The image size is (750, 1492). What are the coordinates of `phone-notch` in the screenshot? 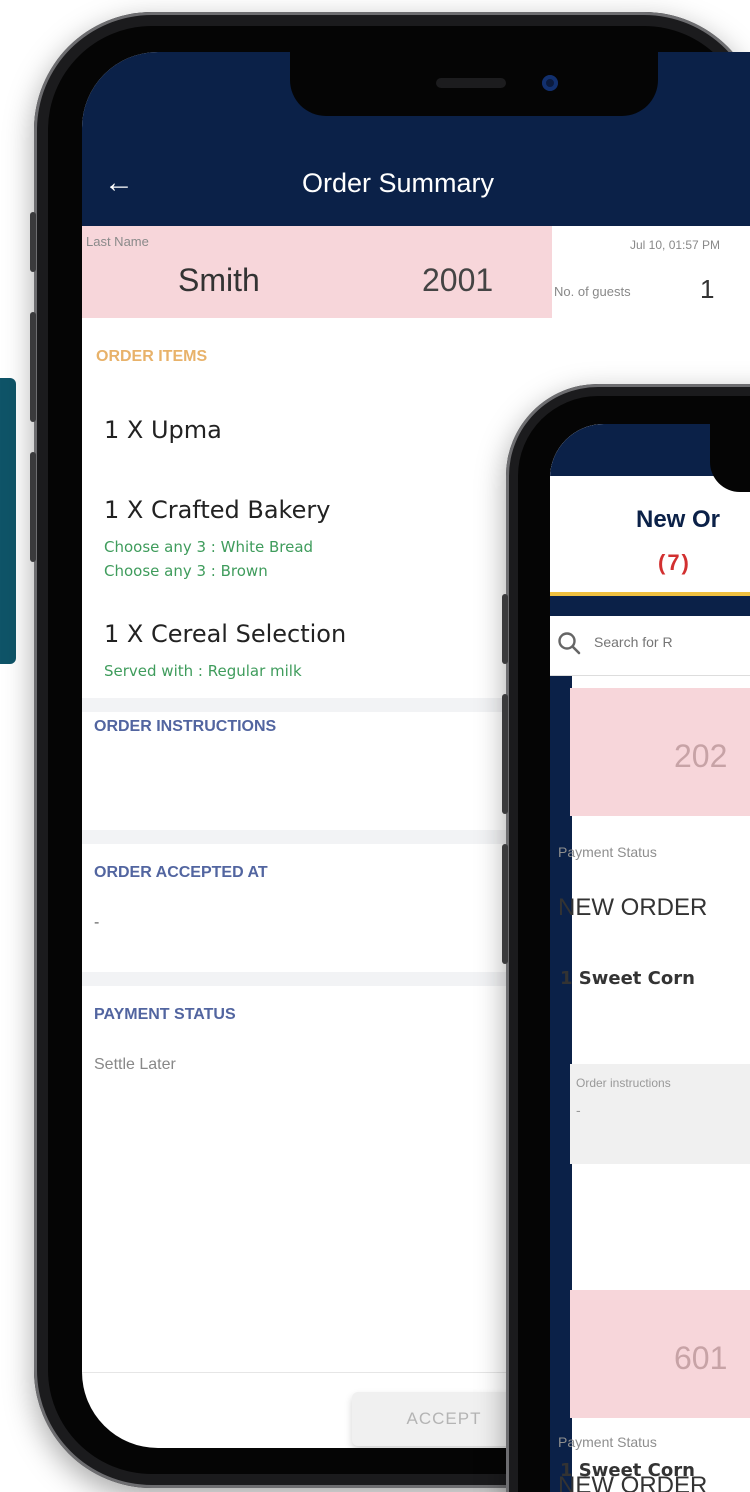 It's located at (474, 84).